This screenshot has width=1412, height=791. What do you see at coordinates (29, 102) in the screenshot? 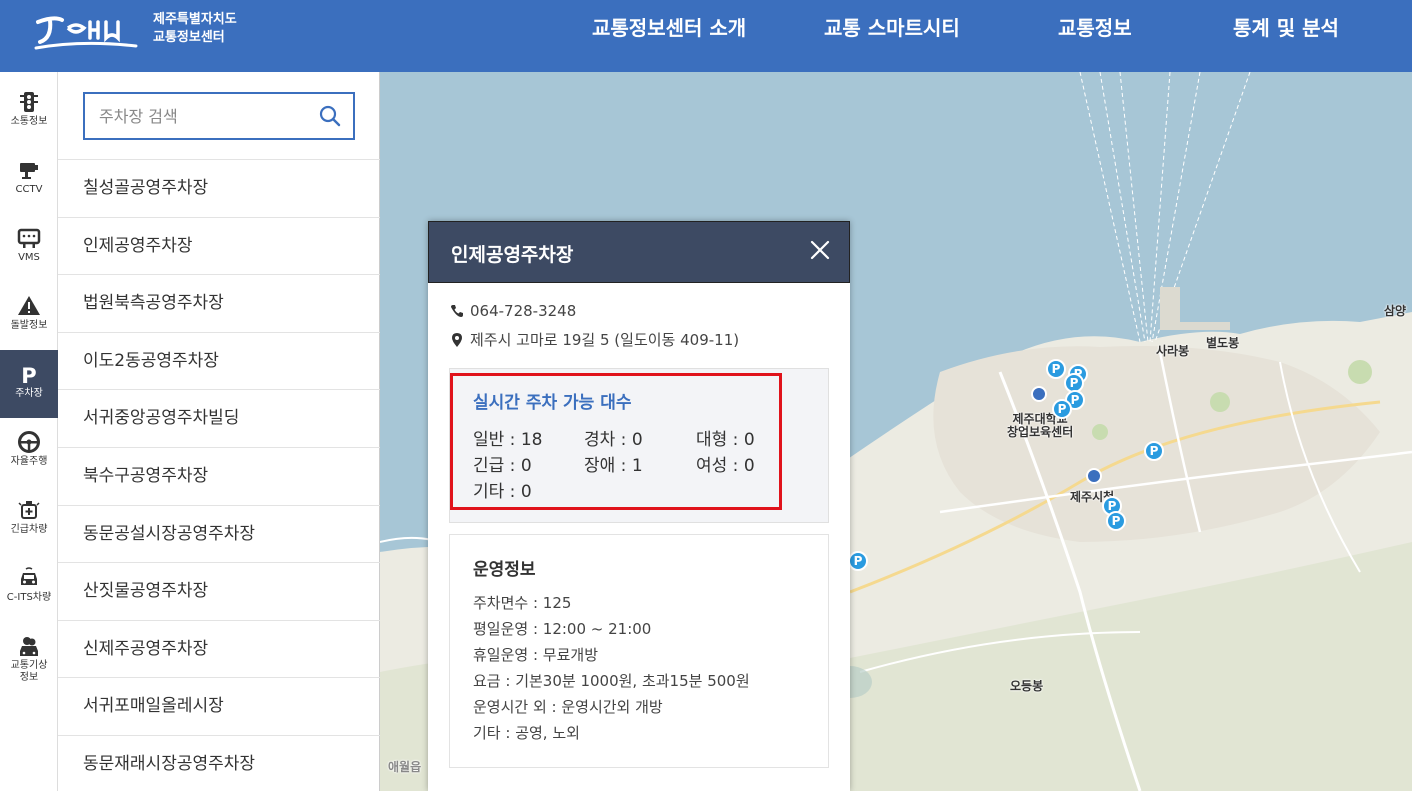
I see `traffic-light-icon` at bounding box center [29, 102].